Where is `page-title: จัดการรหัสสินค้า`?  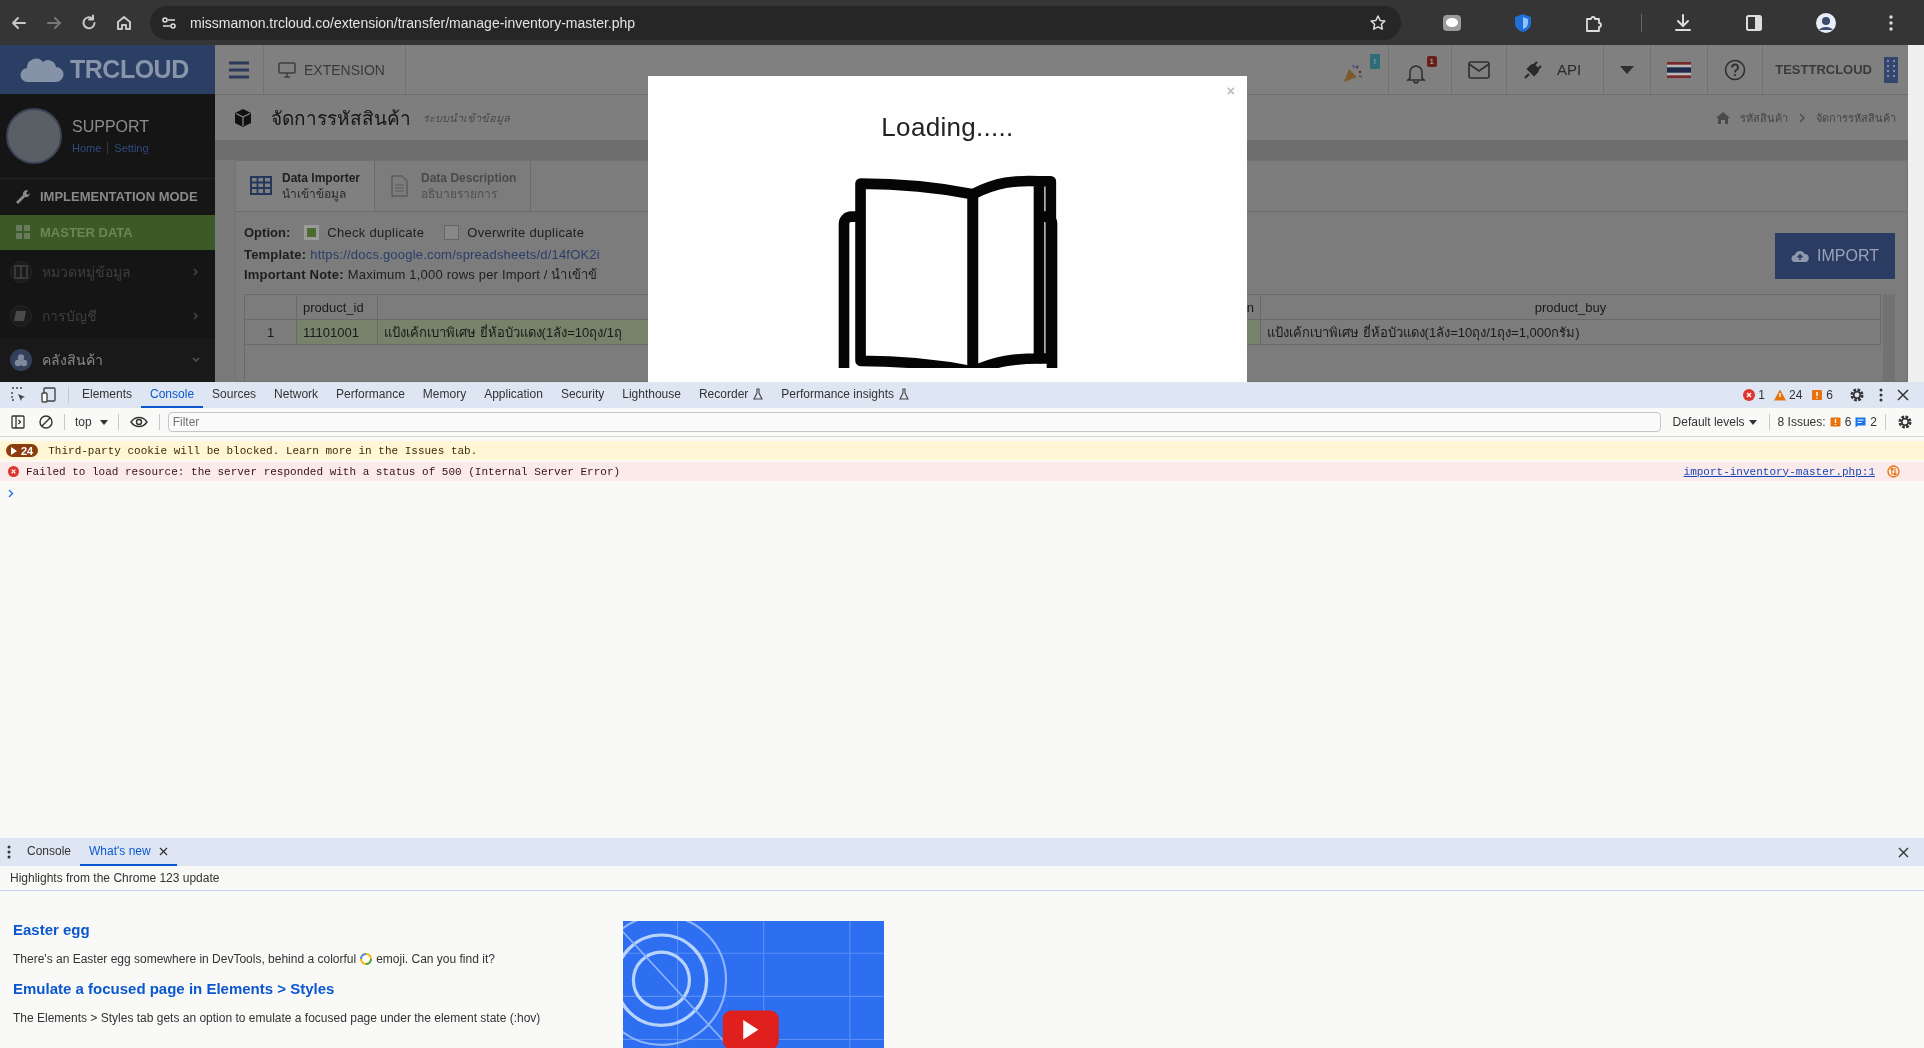 page-title: จัดการรหัสสินค้า is located at coordinates (341, 118).